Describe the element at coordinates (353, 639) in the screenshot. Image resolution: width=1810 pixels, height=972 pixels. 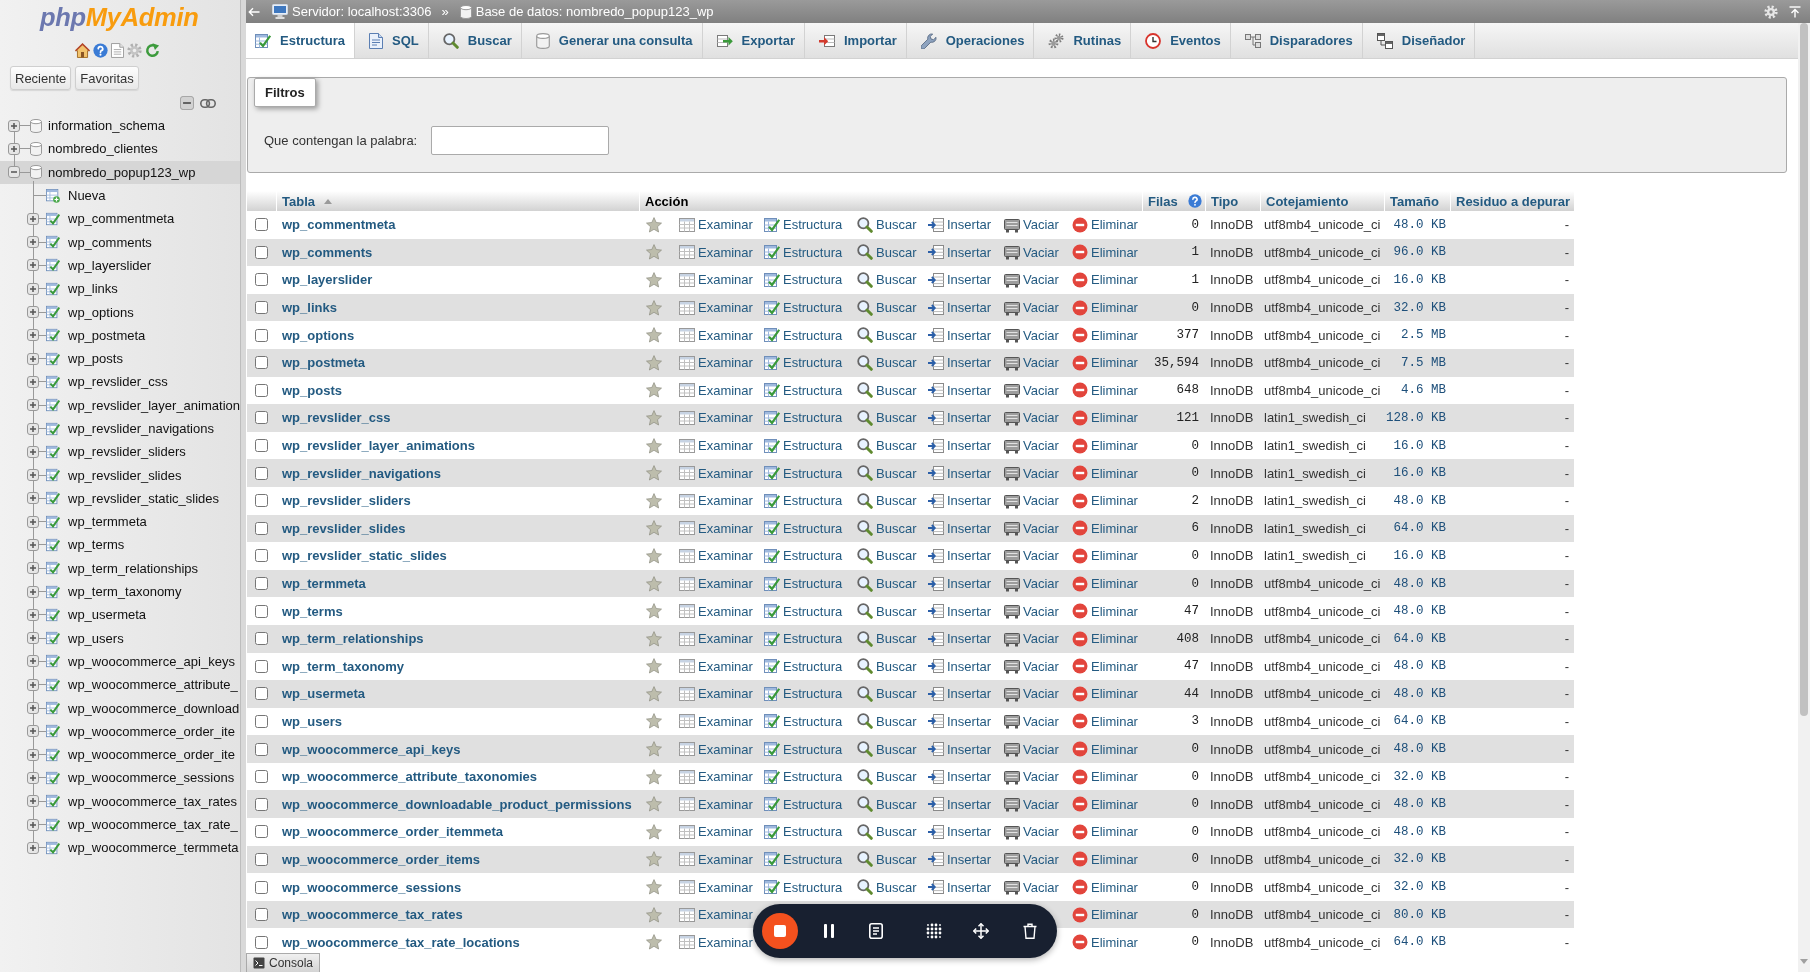
I see `table-name-link: wp_term_relationships` at that location.